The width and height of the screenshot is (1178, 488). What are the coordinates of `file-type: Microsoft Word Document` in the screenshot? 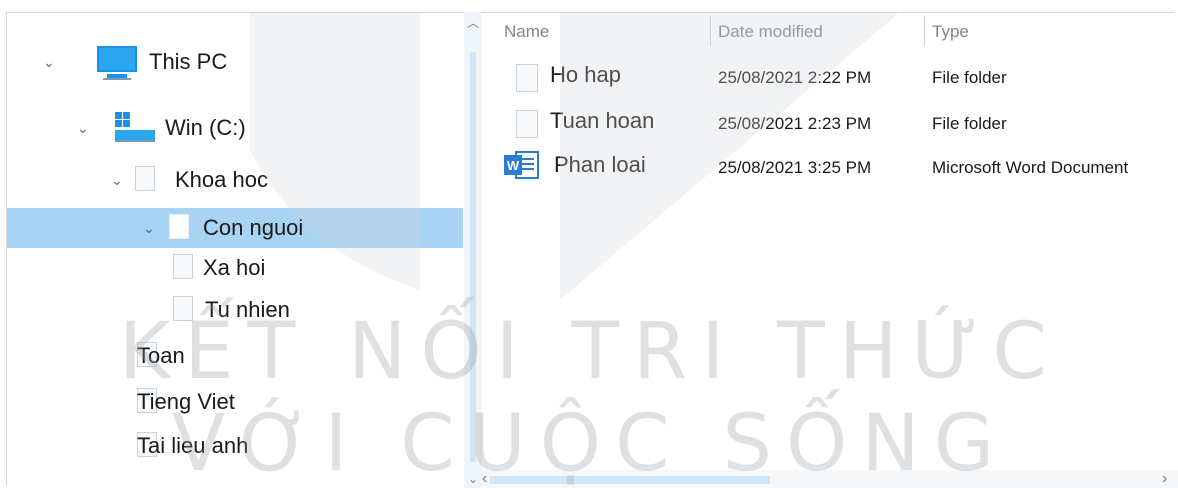 It's located at (1030, 167).